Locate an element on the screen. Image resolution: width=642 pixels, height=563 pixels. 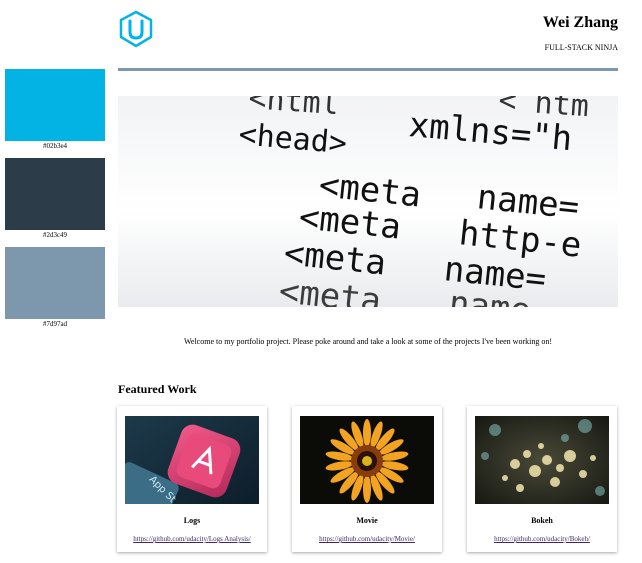
swatch-blue: #02b3e4 is located at coordinates (55, 109).